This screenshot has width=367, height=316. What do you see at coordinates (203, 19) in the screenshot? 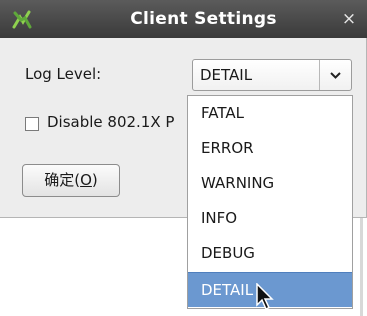
I see `window-title: Client Settings` at bounding box center [203, 19].